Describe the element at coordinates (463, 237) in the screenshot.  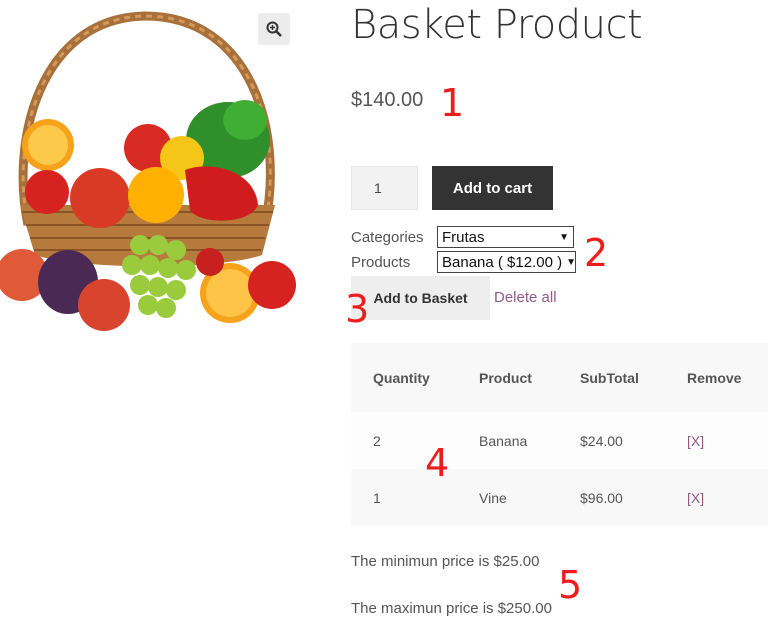
I see `categories-select-value: Frutas` at that location.